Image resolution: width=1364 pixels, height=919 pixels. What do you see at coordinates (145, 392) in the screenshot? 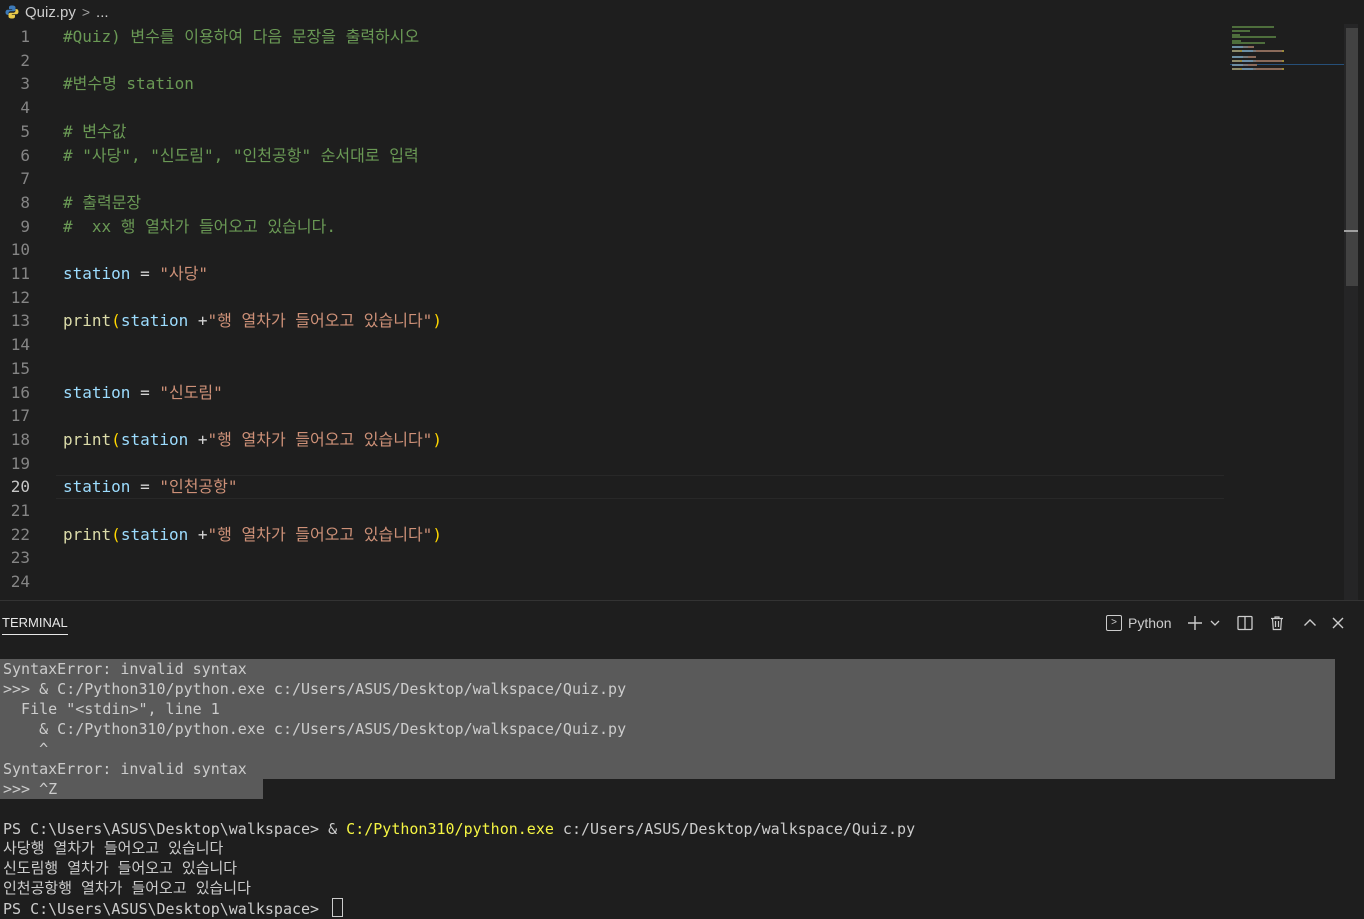
I see `code-token: =` at bounding box center [145, 392].